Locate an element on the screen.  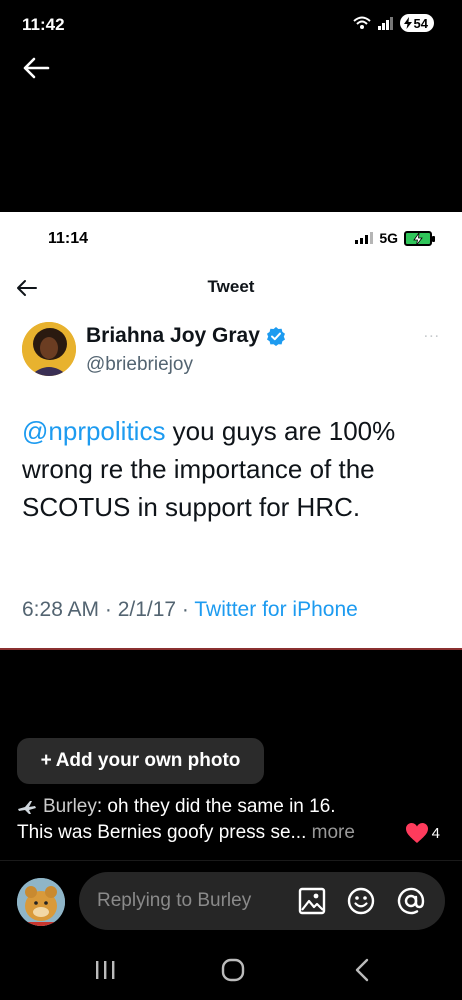
tweet-source: Twitter for iPhone is located at coordinates (276, 609).